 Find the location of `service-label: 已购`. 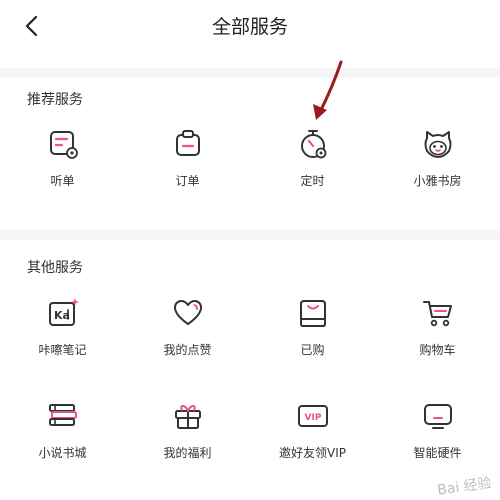

service-label: 已购 is located at coordinates (312, 350).